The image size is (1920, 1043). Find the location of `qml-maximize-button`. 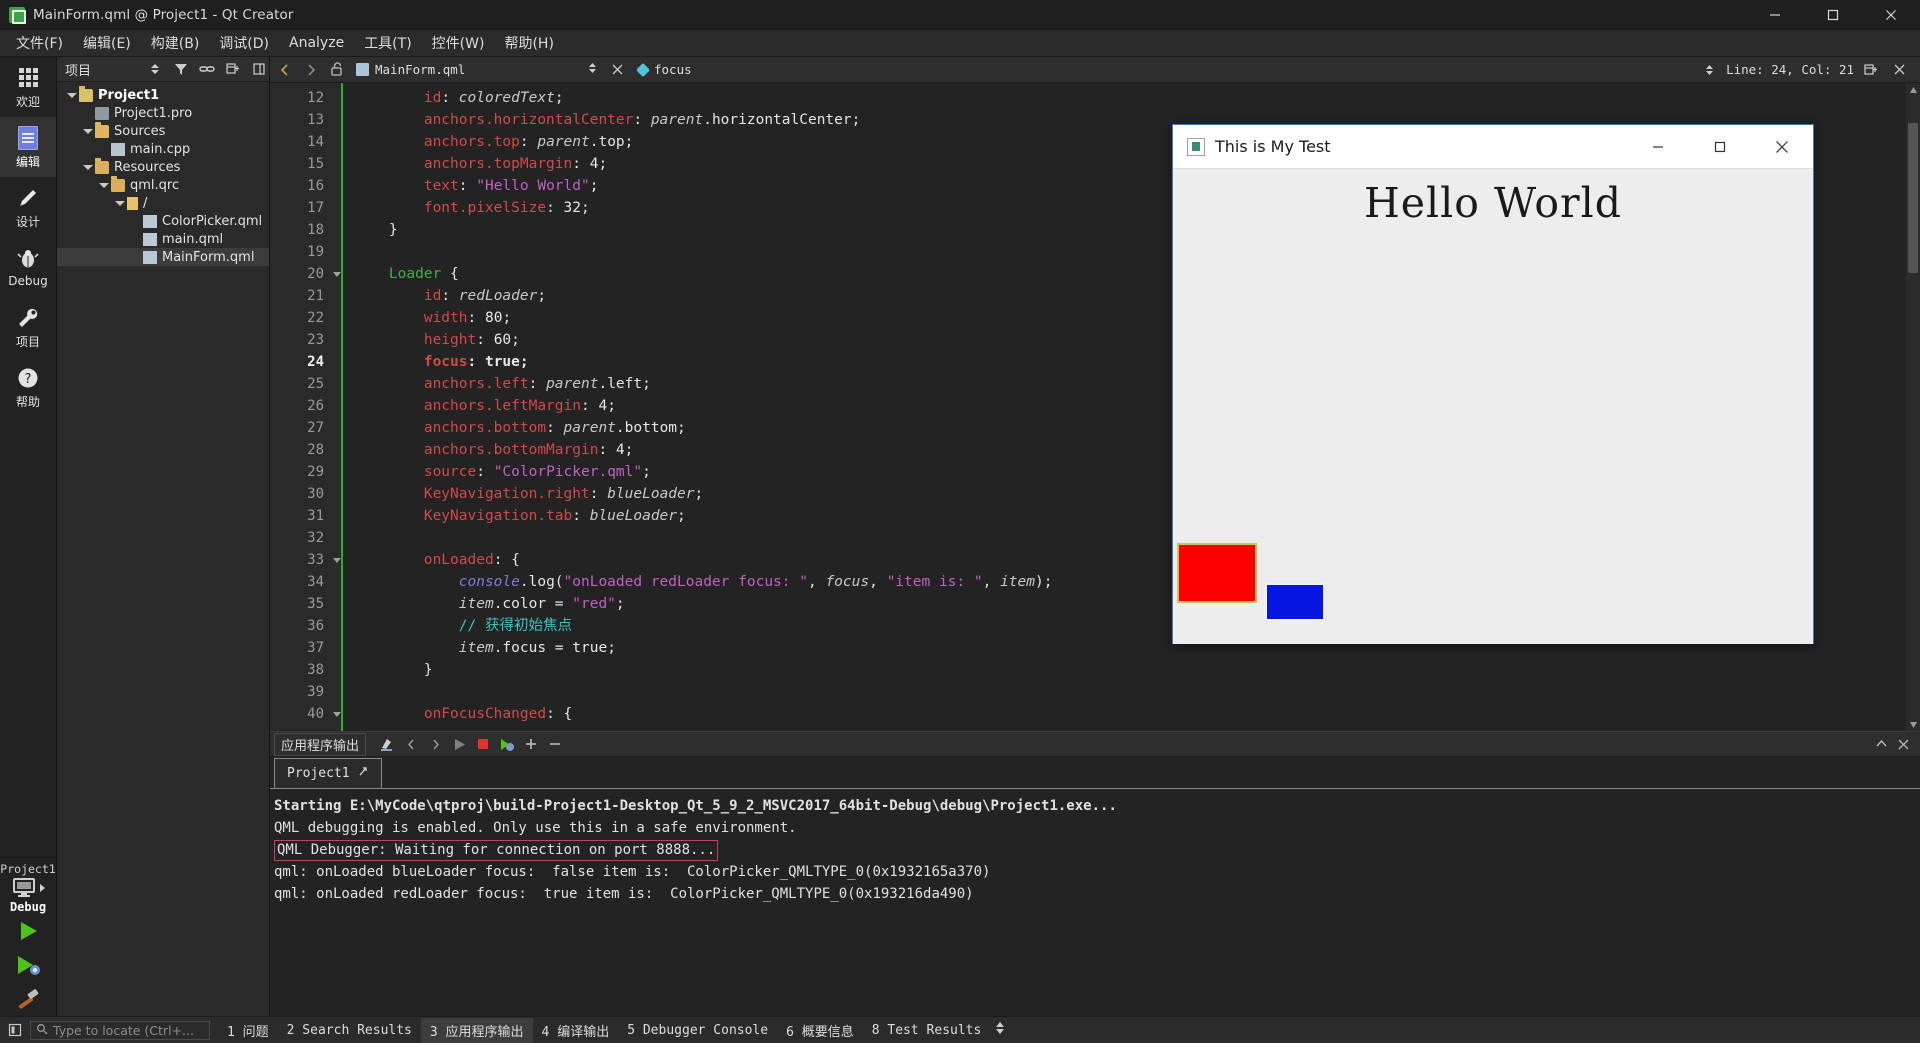

qml-maximize-button is located at coordinates (1720, 147).